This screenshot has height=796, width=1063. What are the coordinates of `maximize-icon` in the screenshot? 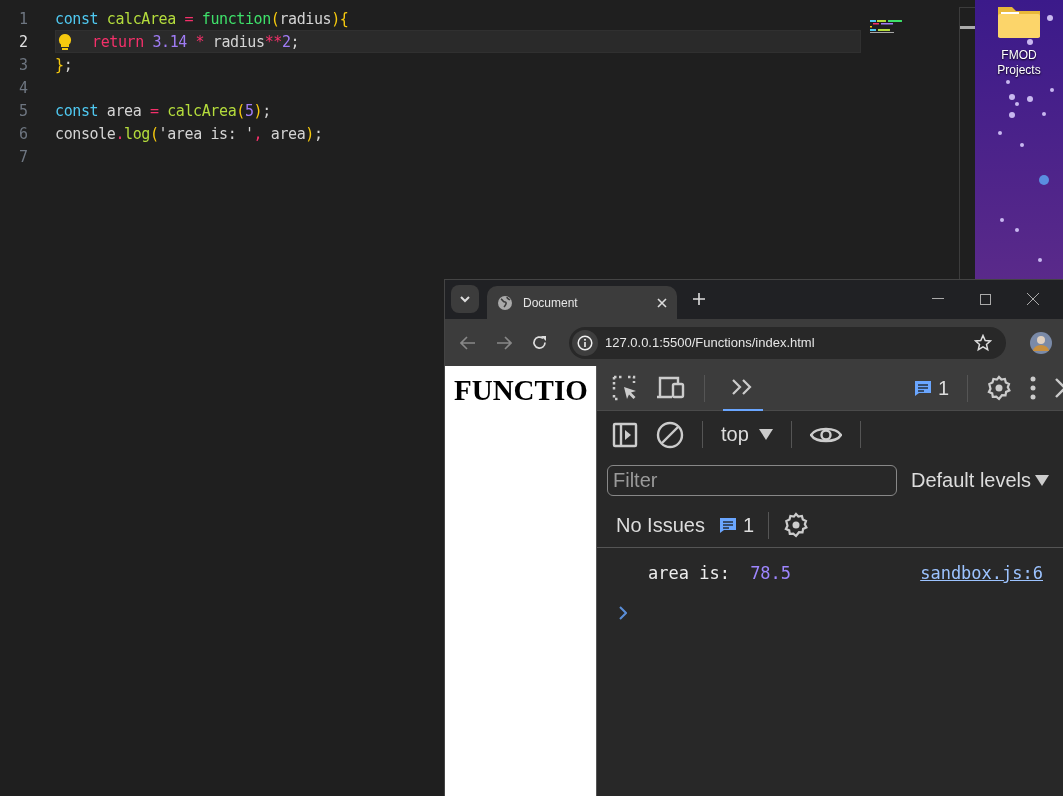 It's located at (985, 299).